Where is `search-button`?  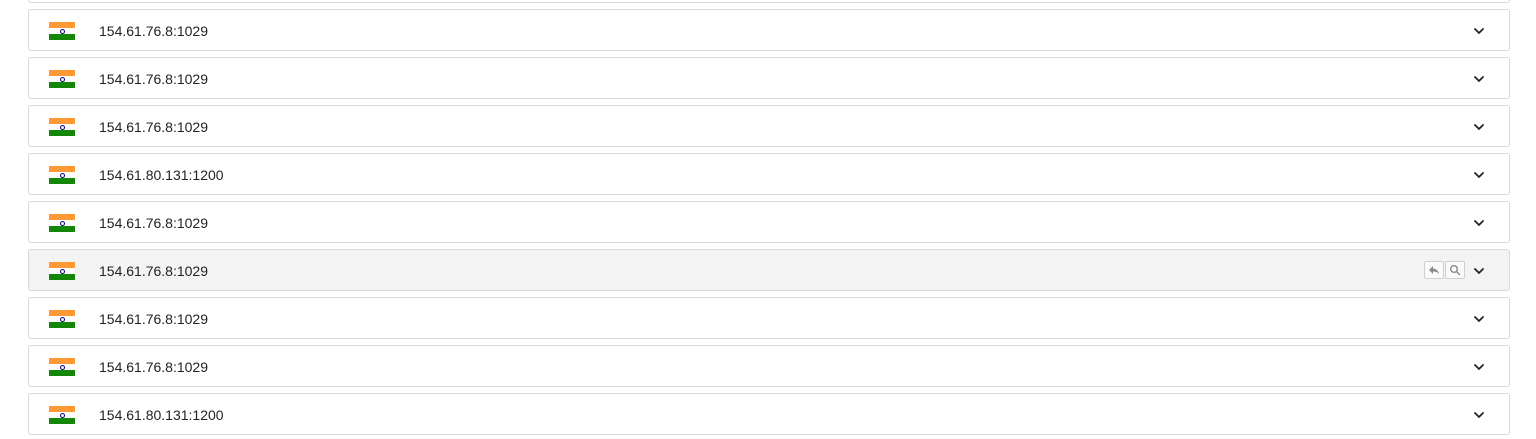 search-button is located at coordinates (1455, 270).